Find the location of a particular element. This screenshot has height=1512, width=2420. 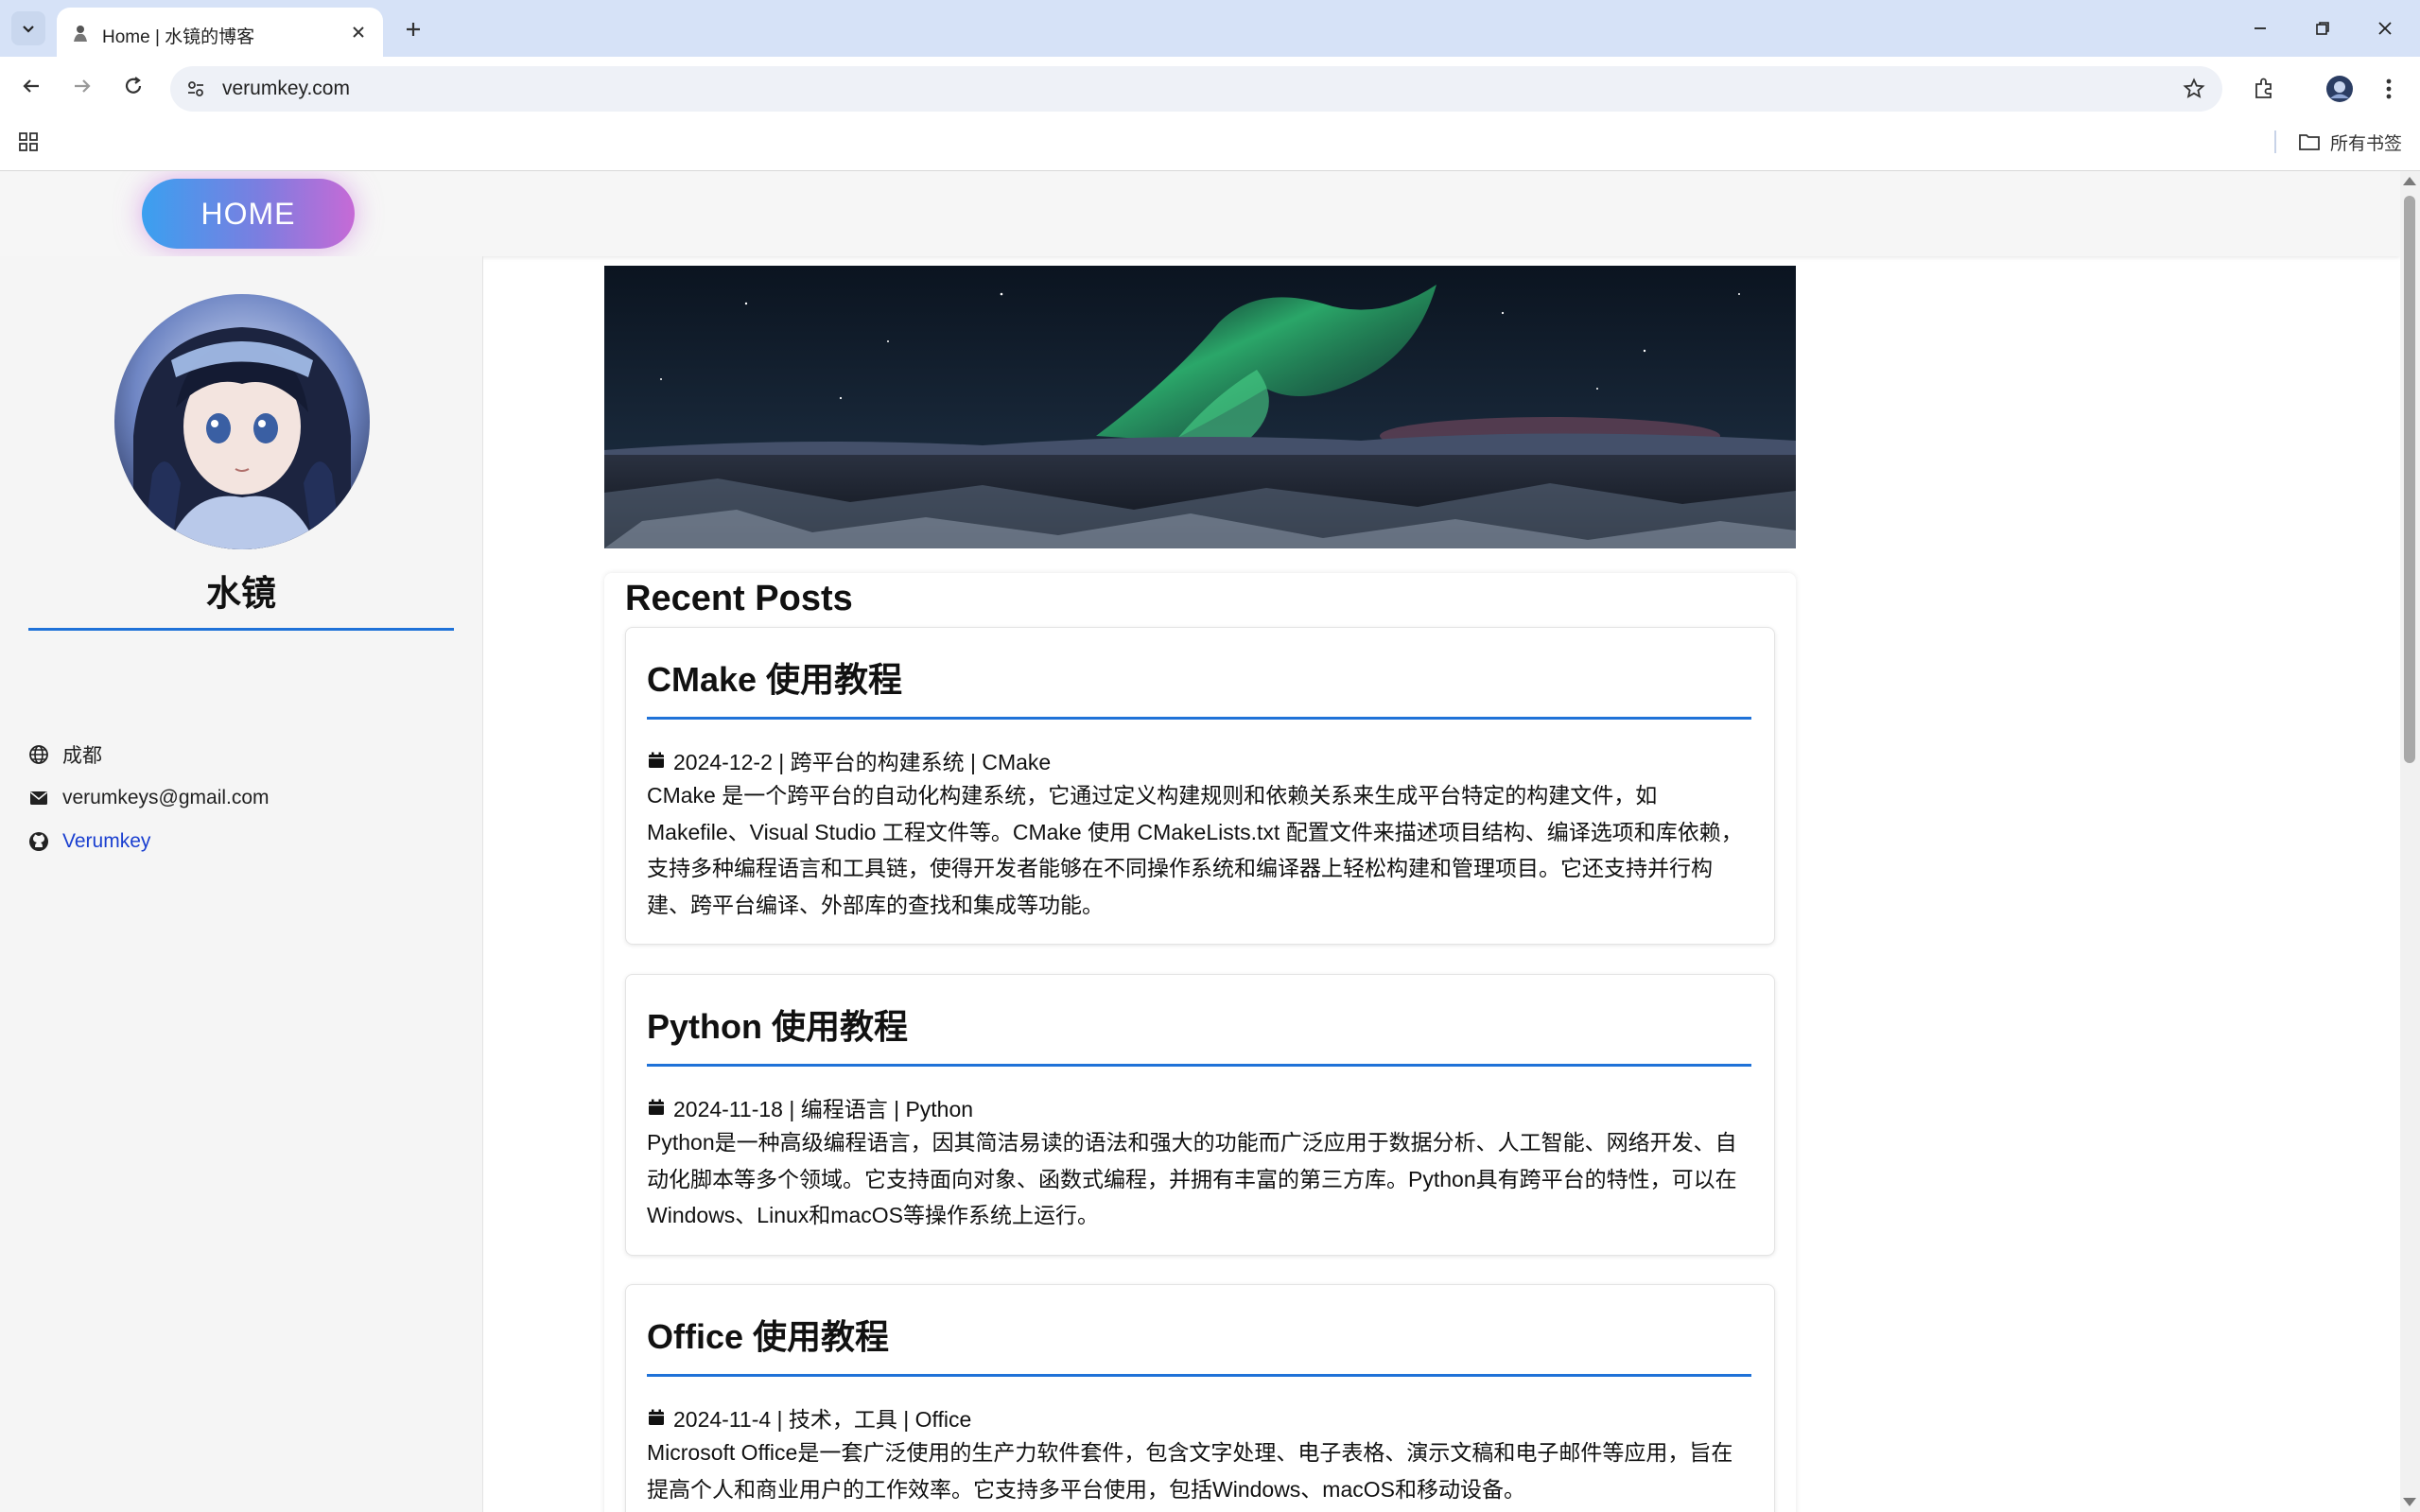

sidebar-divider is located at coordinates (241, 629).